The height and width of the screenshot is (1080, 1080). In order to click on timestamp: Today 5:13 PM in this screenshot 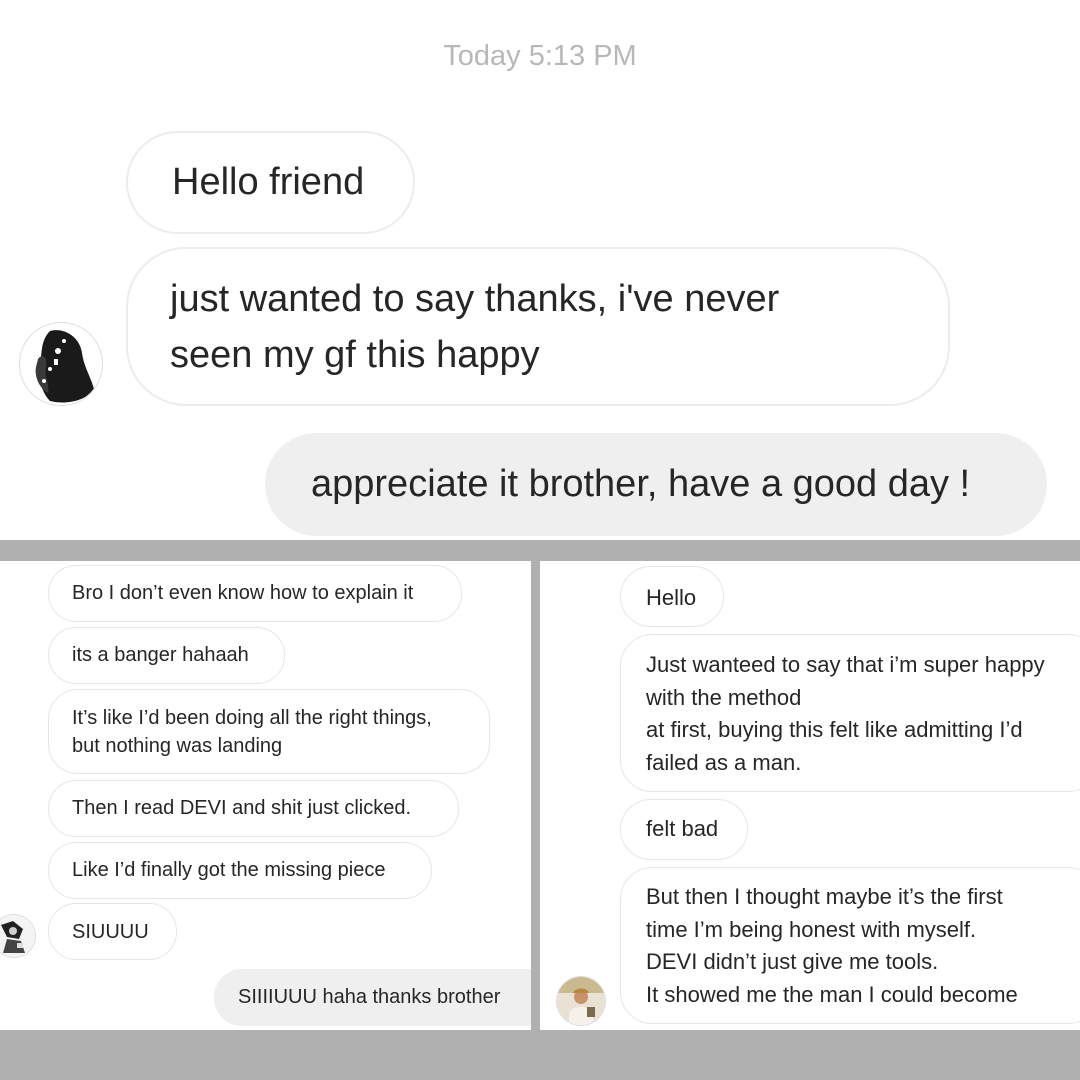, I will do `click(540, 56)`.